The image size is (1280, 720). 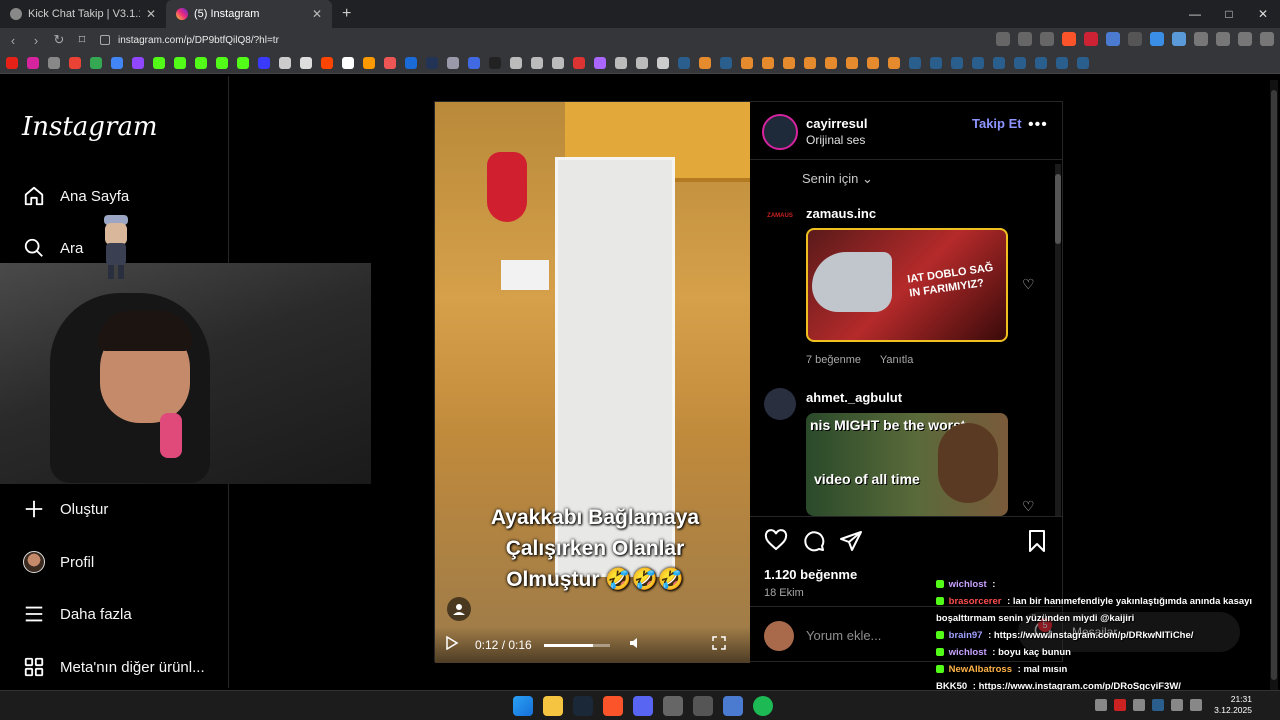 What do you see at coordinates (663, 62) in the screenshot?
I see `folder-icon` at bounding box center [663, 62].